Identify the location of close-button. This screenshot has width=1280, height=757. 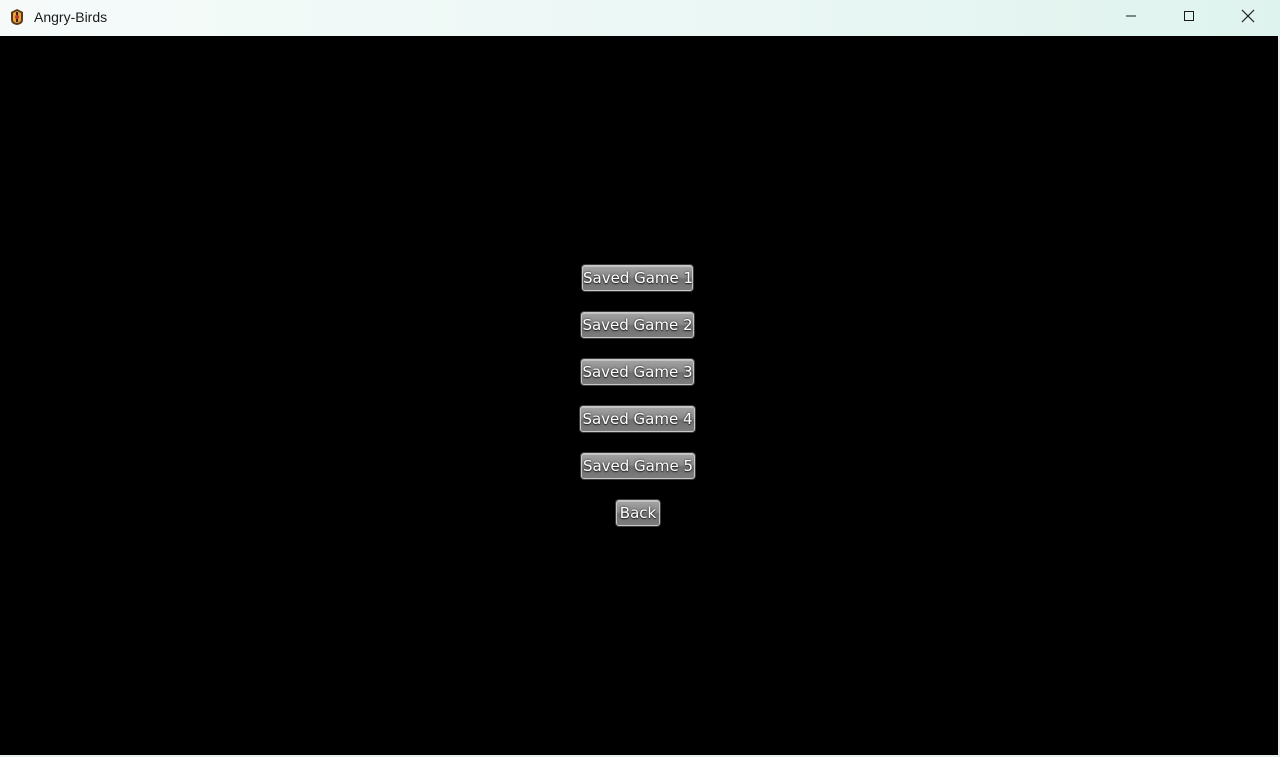
(1248, 18).